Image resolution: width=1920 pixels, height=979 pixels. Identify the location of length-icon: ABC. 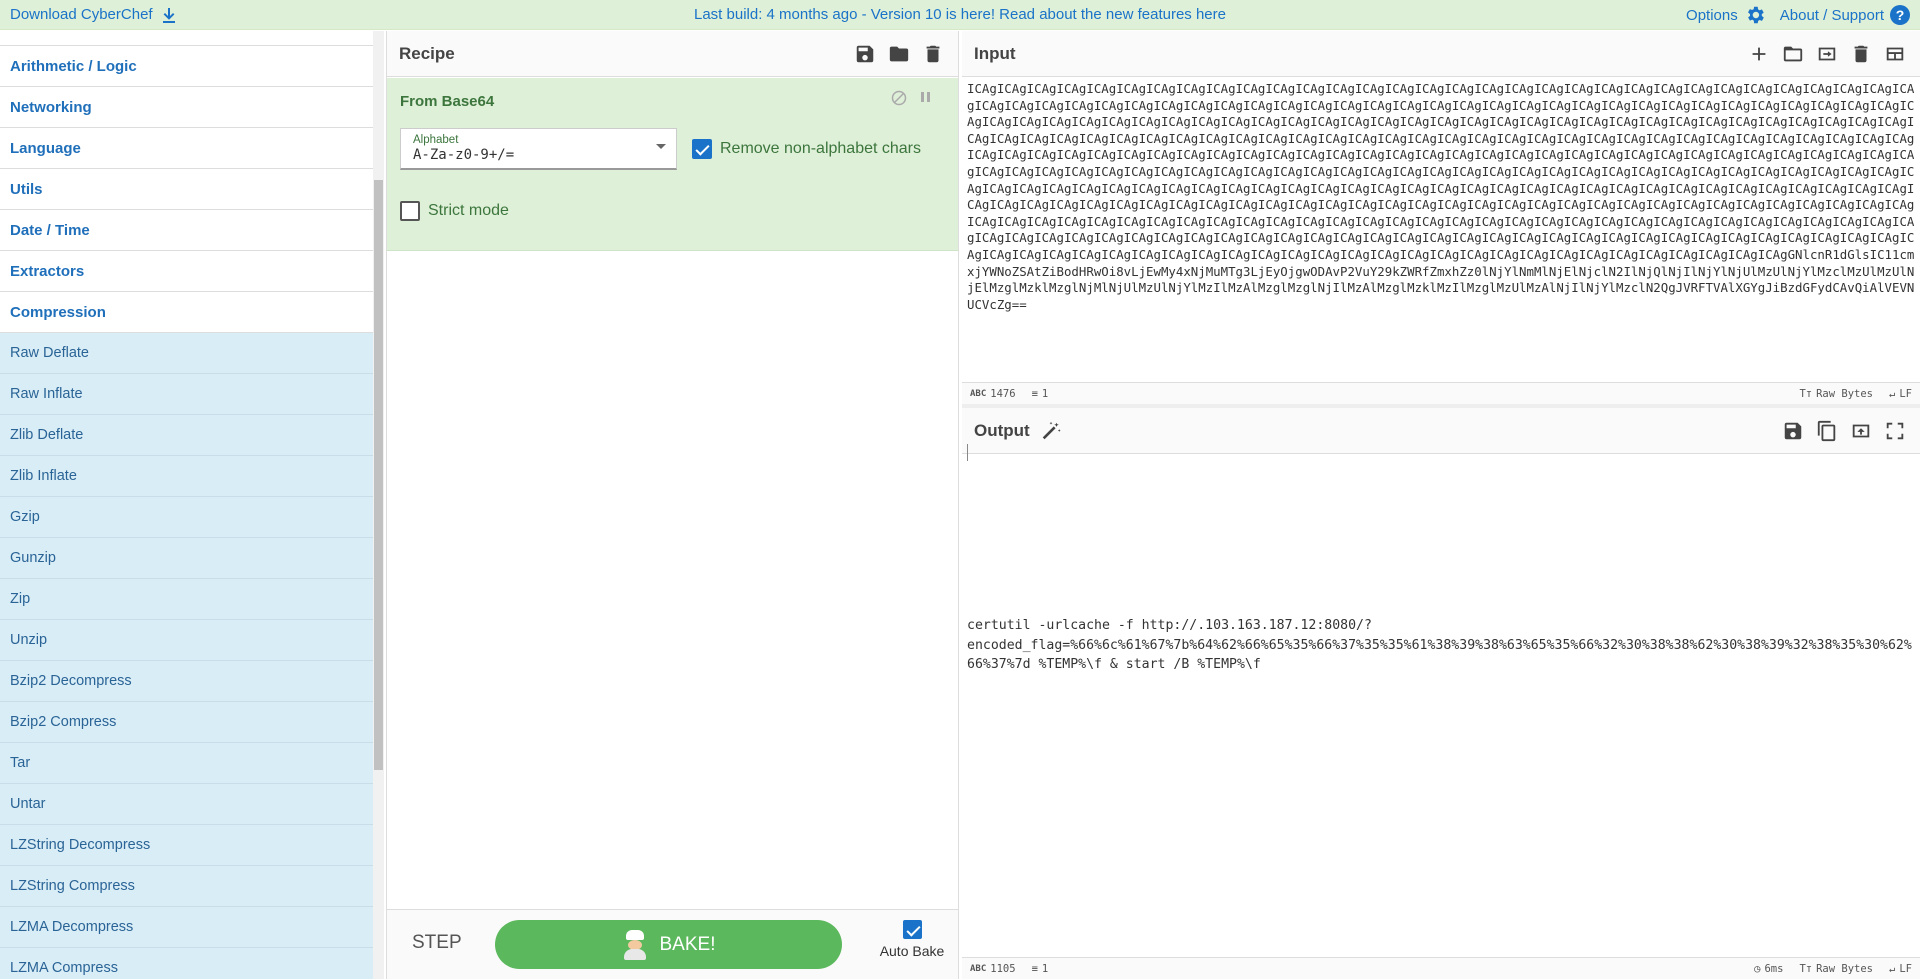
(978, 393).